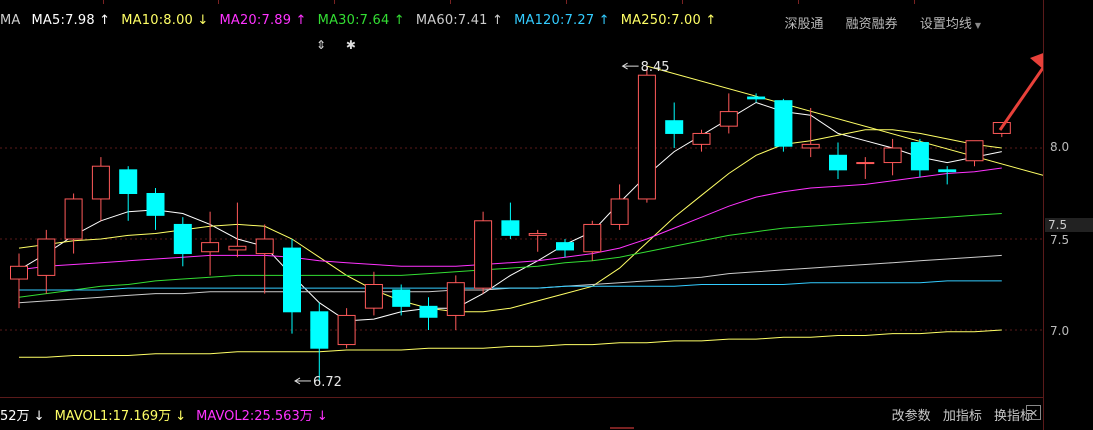 The width and height of the screenshot is (1093, 430). I want to click on volume-legend-item: MAVOL1:17.169万 ↓, so click(120, 416).